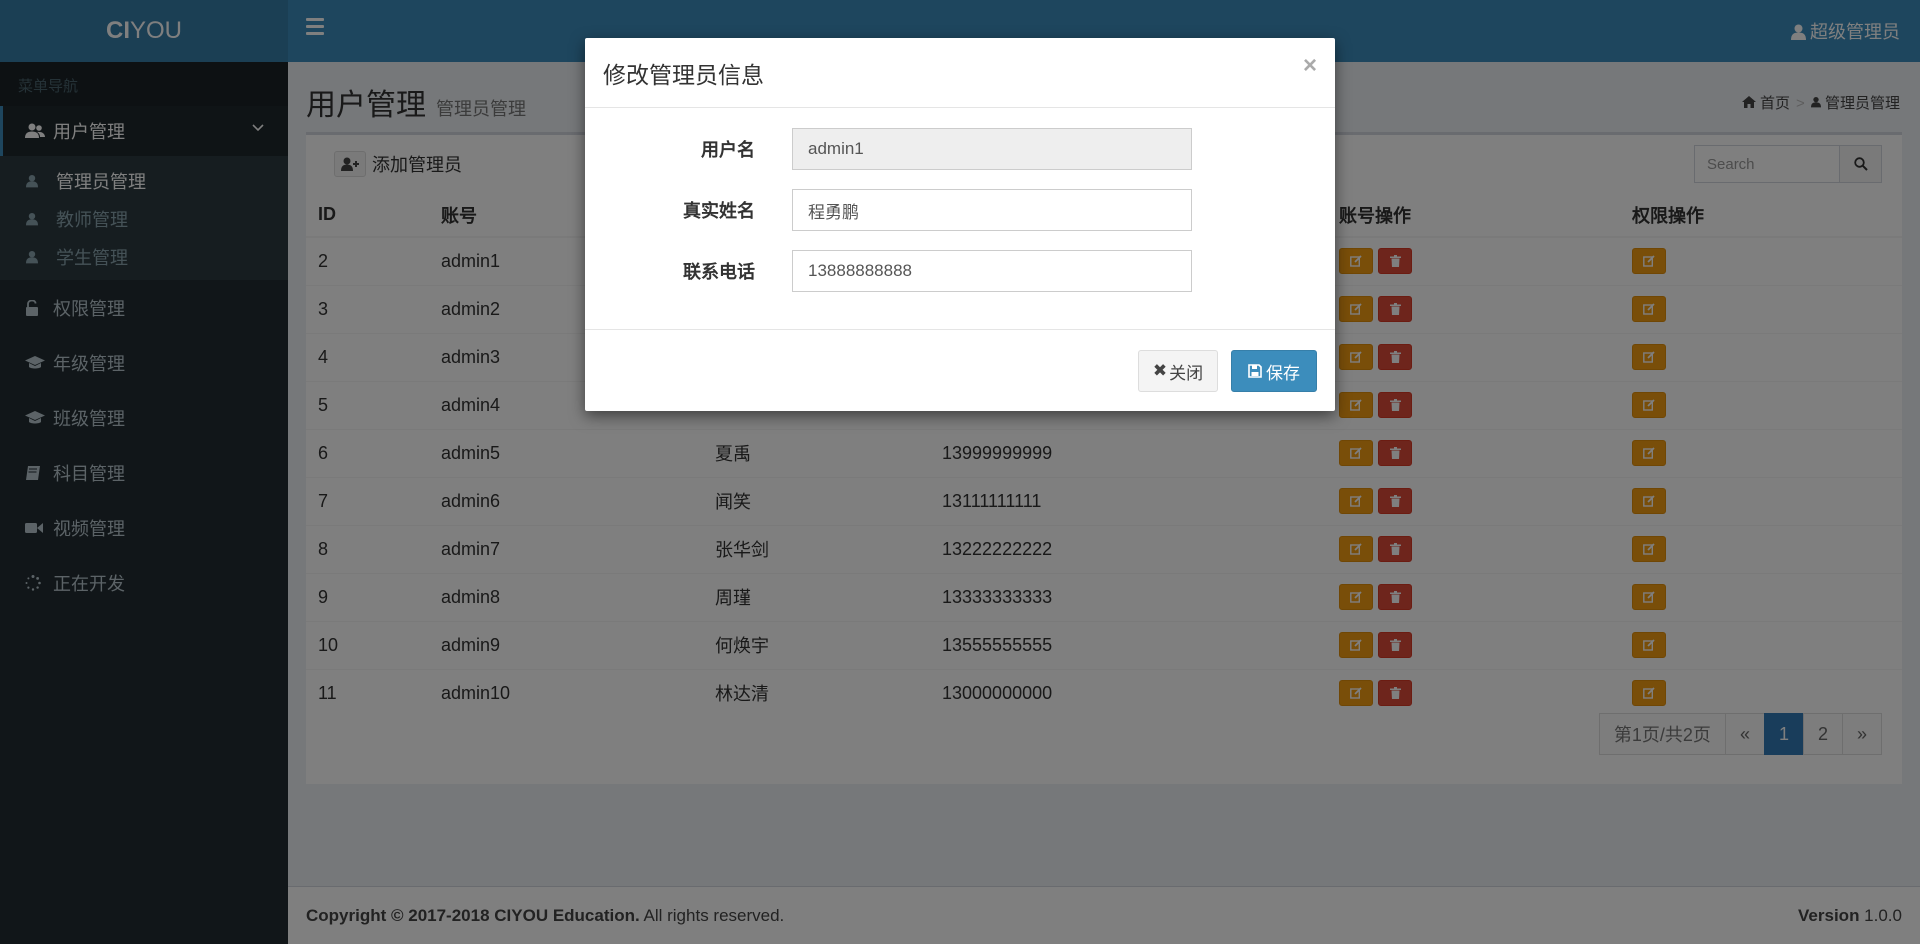 The width and height of the screenshot is (1920, 944). I want to click on phone-field, so click(992, 271).